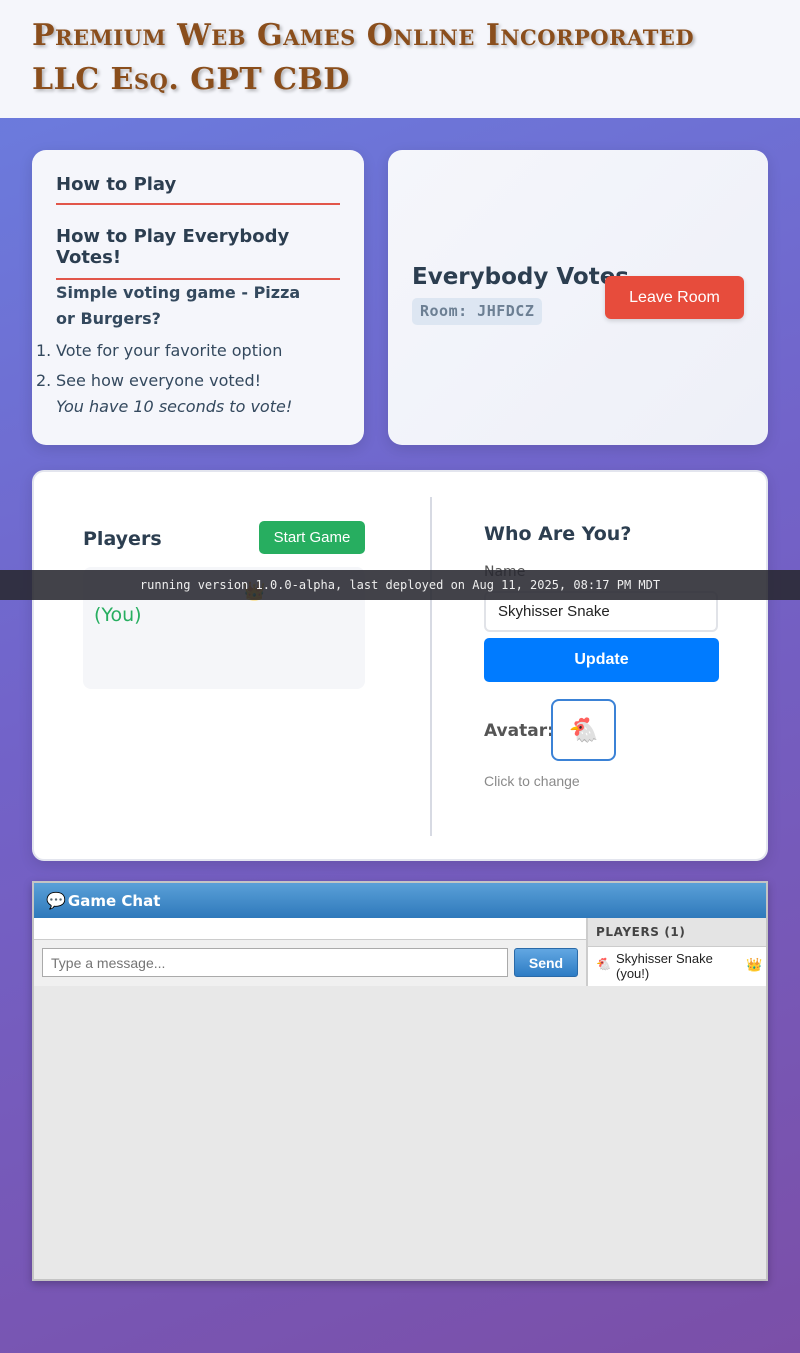  What do you see at coordinates (174, 406) in the screenshot?
I see `vote-time-note: You have 10 seconds to vote!` at bounding box center [174, 406].